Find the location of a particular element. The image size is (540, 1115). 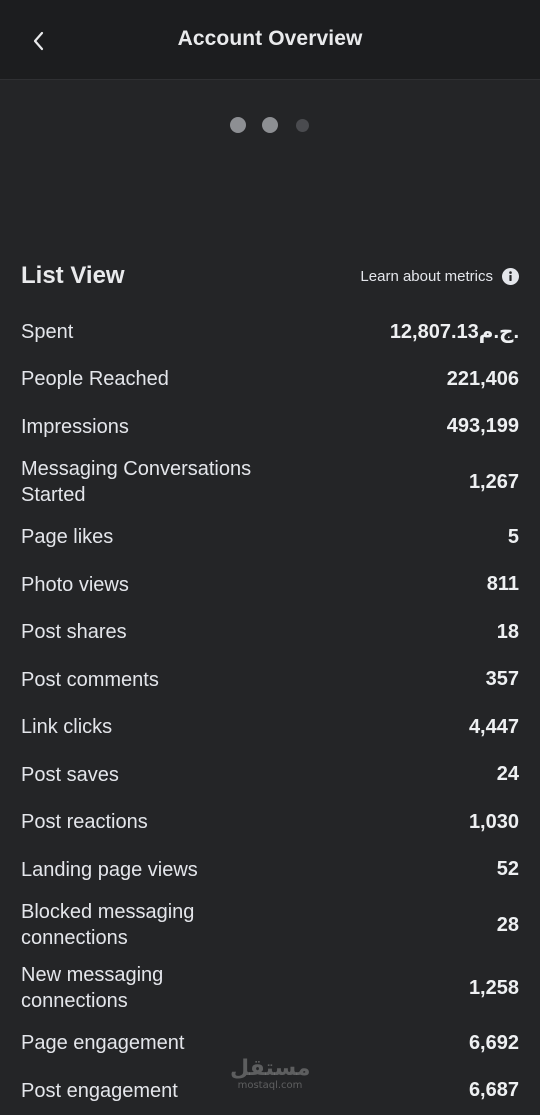

metric-value: 24 is located at coordinates (507, 774).